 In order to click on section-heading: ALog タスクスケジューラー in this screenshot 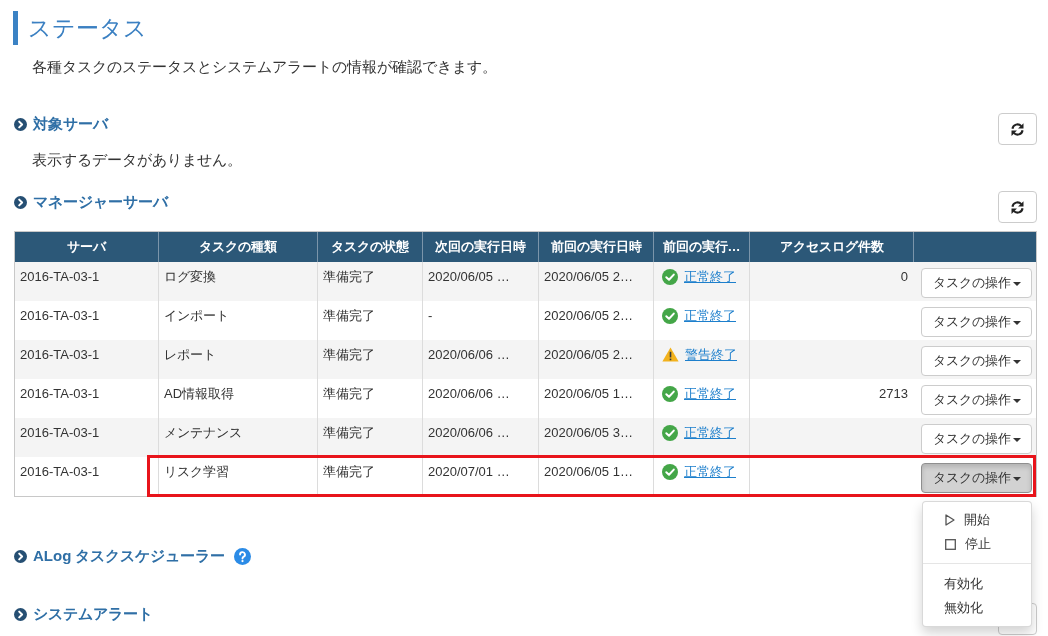, I will do `click(129, 556)`.